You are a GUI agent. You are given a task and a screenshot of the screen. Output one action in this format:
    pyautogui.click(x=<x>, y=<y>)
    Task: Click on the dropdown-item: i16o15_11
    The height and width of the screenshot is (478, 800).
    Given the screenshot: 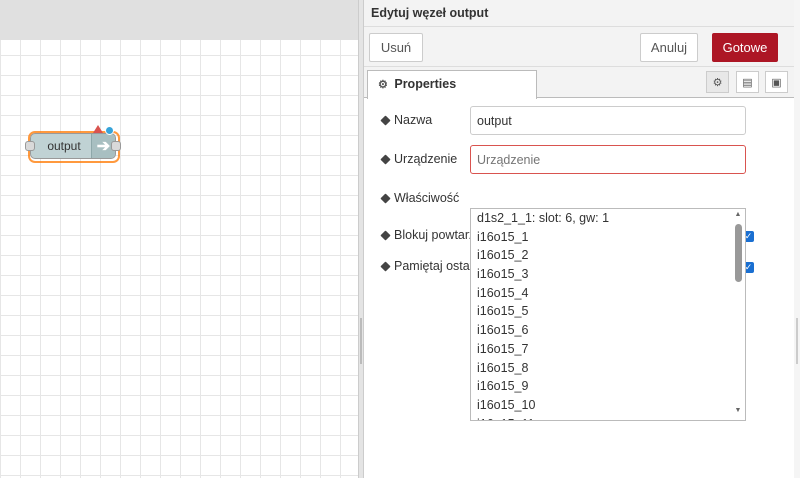 What is the action you would take?
    pyautogui.click(x=608, y=417)
    